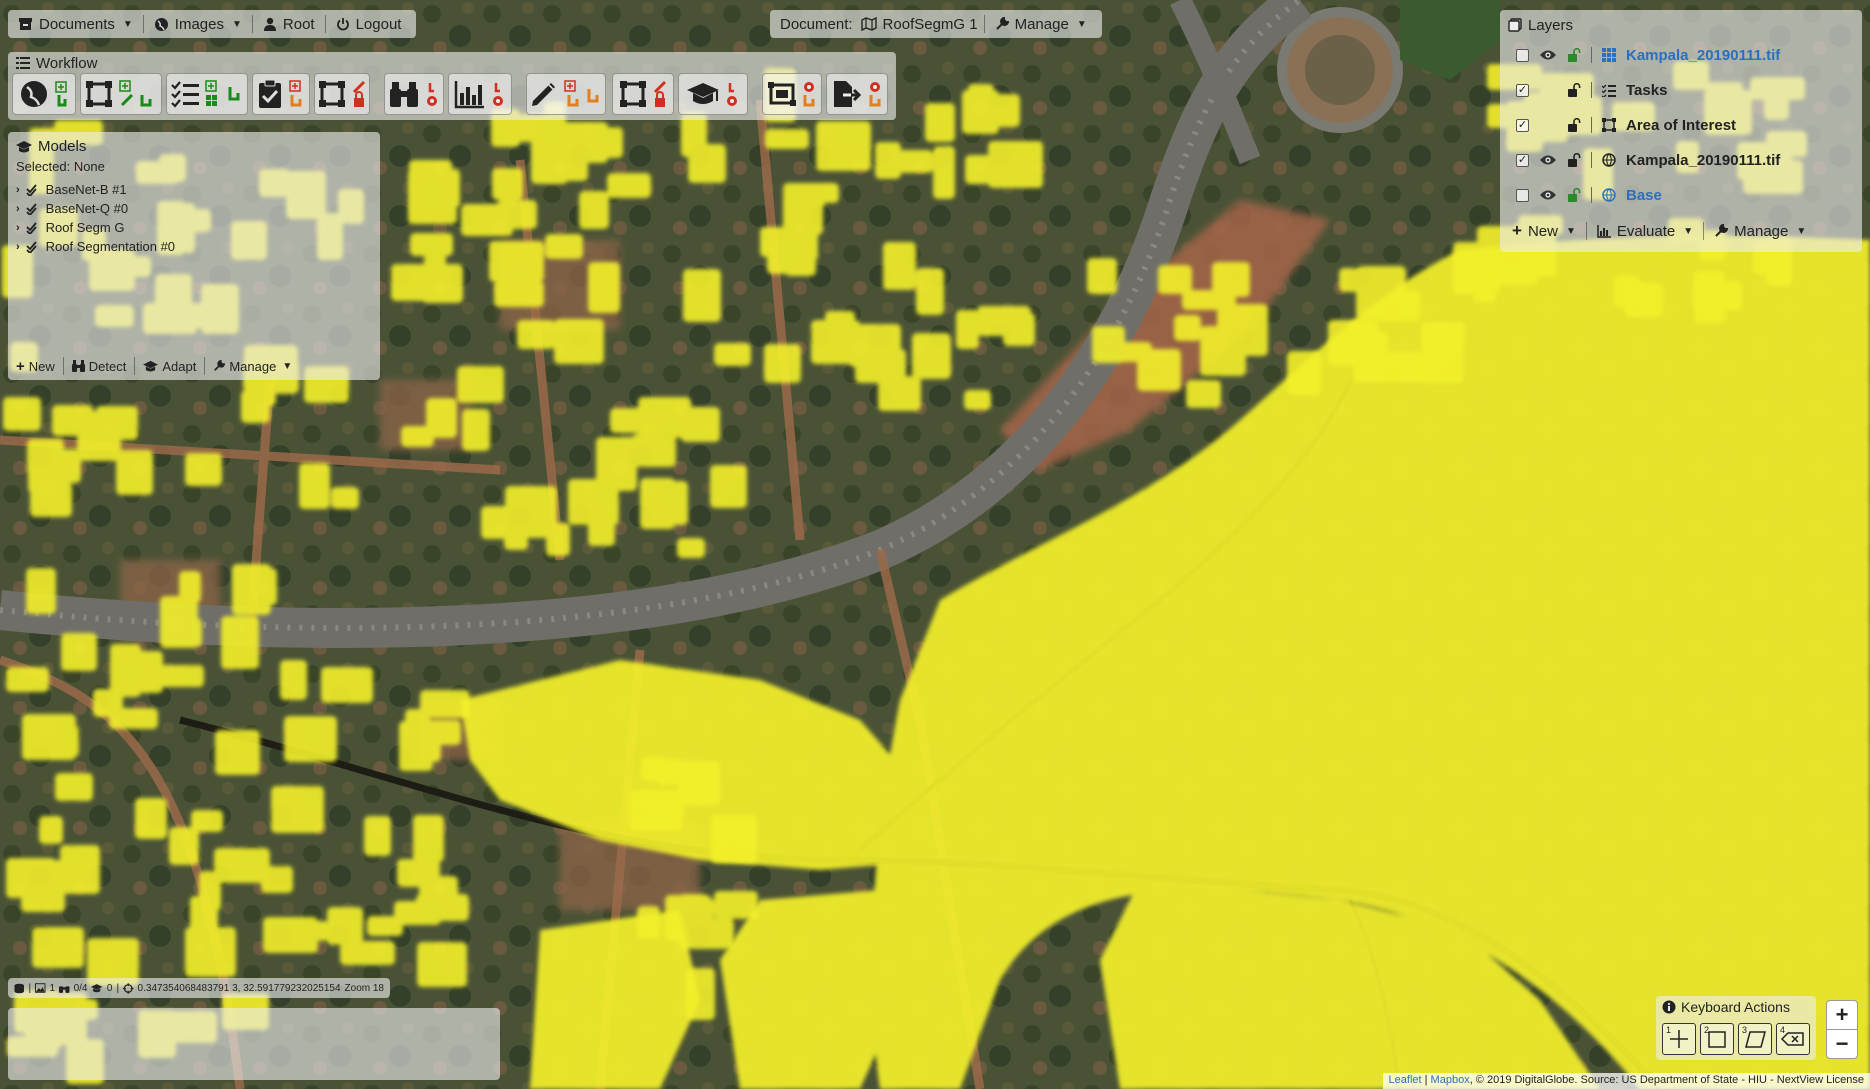 This screenshot has width=1870, height=1089. Describe the element at coordinates (480, 94) in the screenshot. I see `evaluate-button` at that location.